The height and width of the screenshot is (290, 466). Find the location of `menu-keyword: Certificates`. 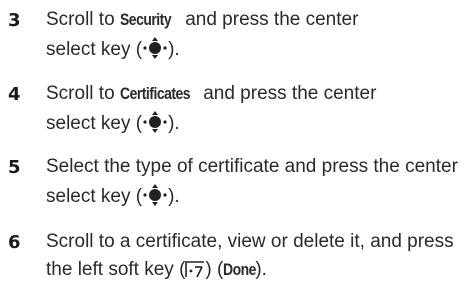

menu-keyword: Certificates is located at coordinates (155, 93).